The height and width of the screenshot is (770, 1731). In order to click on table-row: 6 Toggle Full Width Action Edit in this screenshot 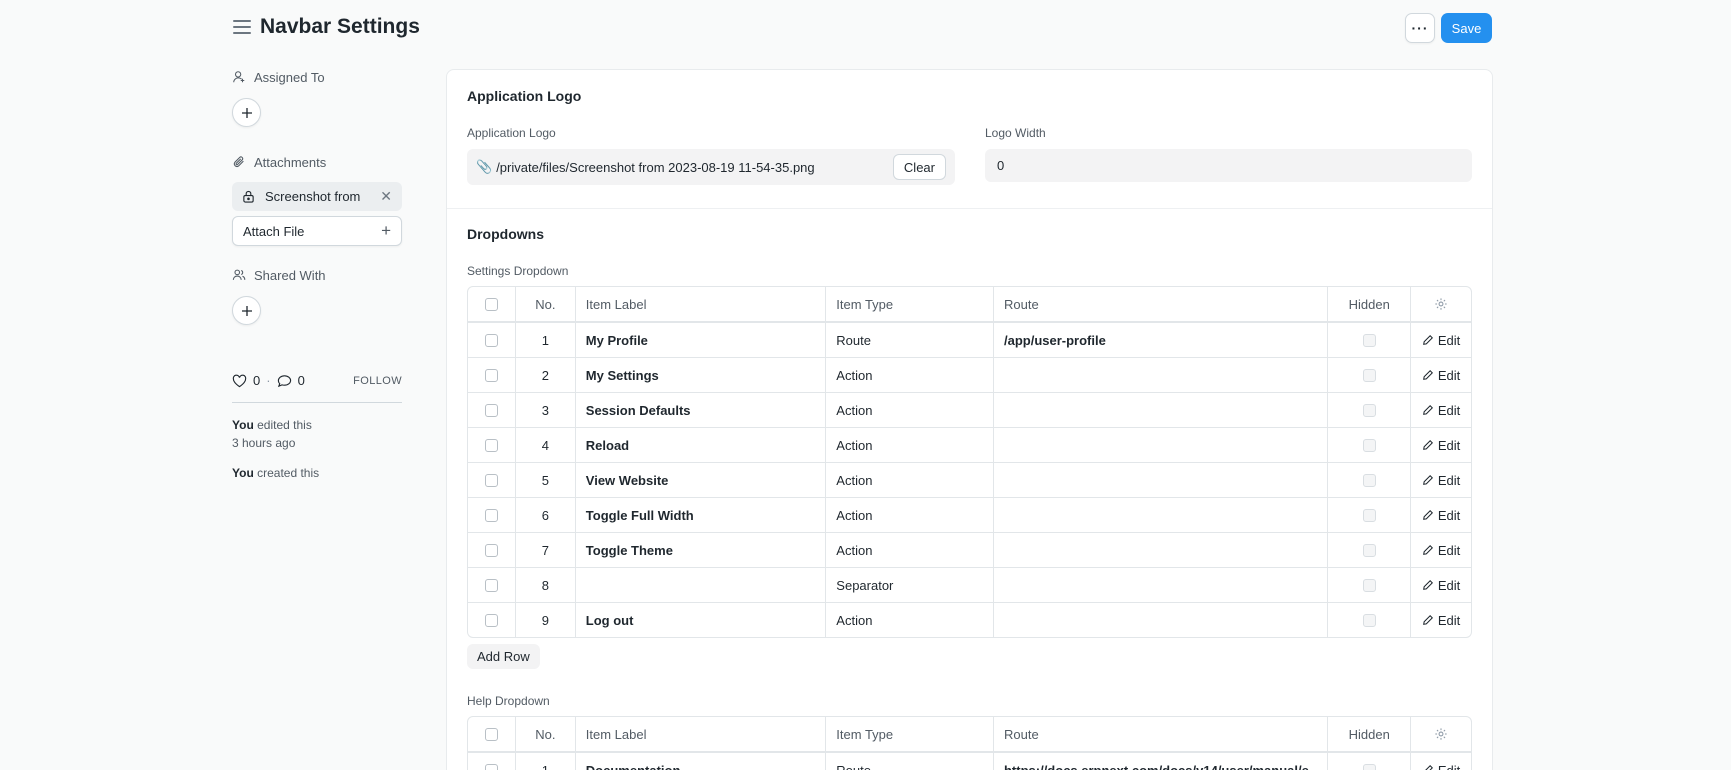, I will do `click(969, 514)`.